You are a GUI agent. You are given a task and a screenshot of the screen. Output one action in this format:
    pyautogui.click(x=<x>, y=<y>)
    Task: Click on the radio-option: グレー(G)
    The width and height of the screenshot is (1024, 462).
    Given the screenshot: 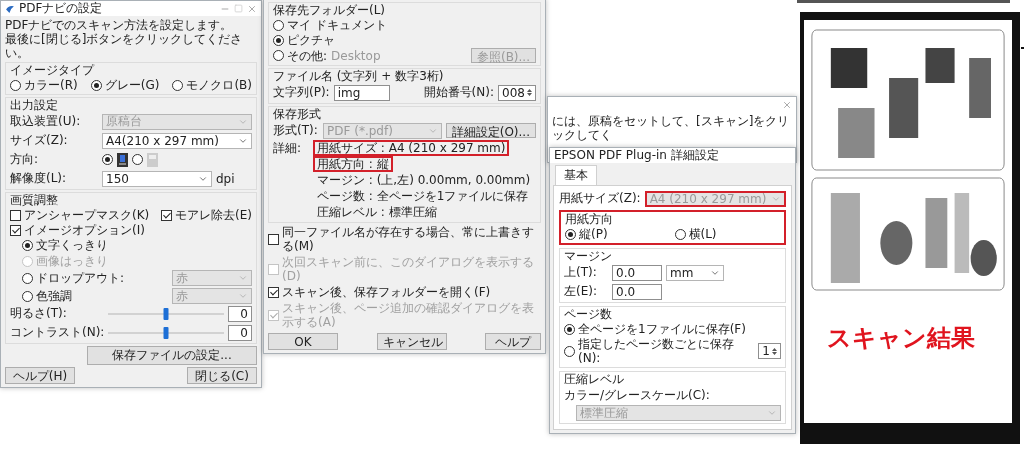 What is the action you would take?
    pyautogui.click(x=125, y=85)
    